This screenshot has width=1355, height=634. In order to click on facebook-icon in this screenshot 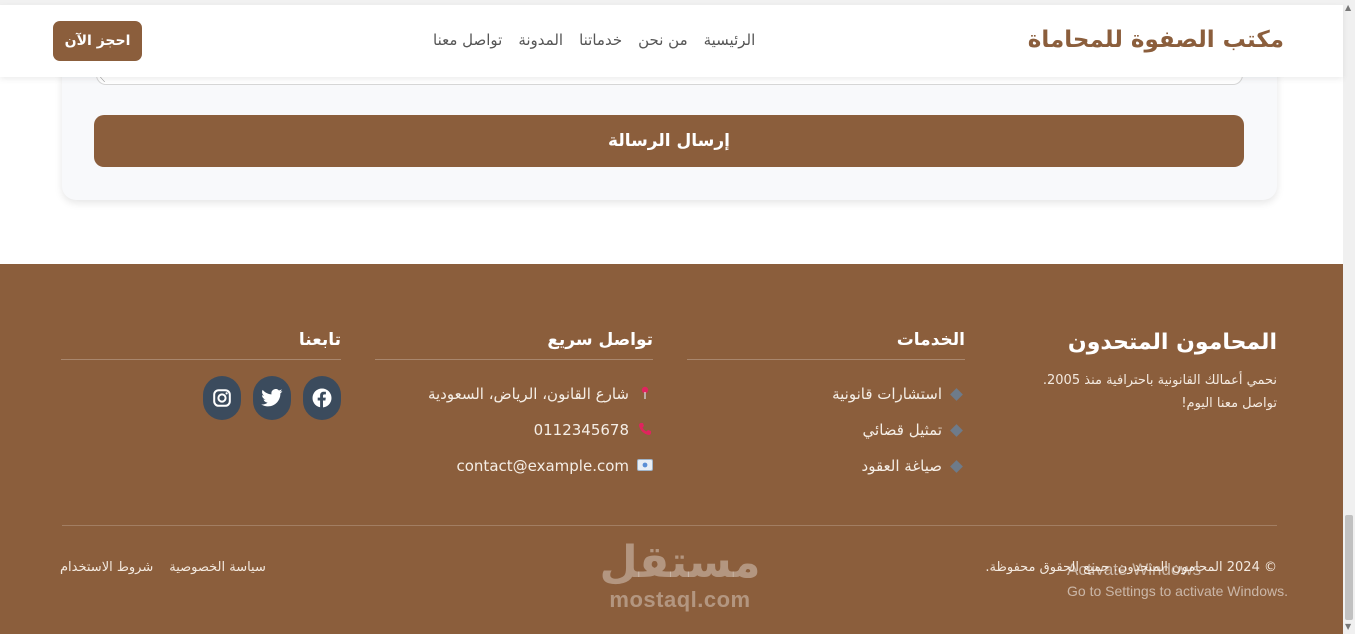, I will do `click(322, 398)`.